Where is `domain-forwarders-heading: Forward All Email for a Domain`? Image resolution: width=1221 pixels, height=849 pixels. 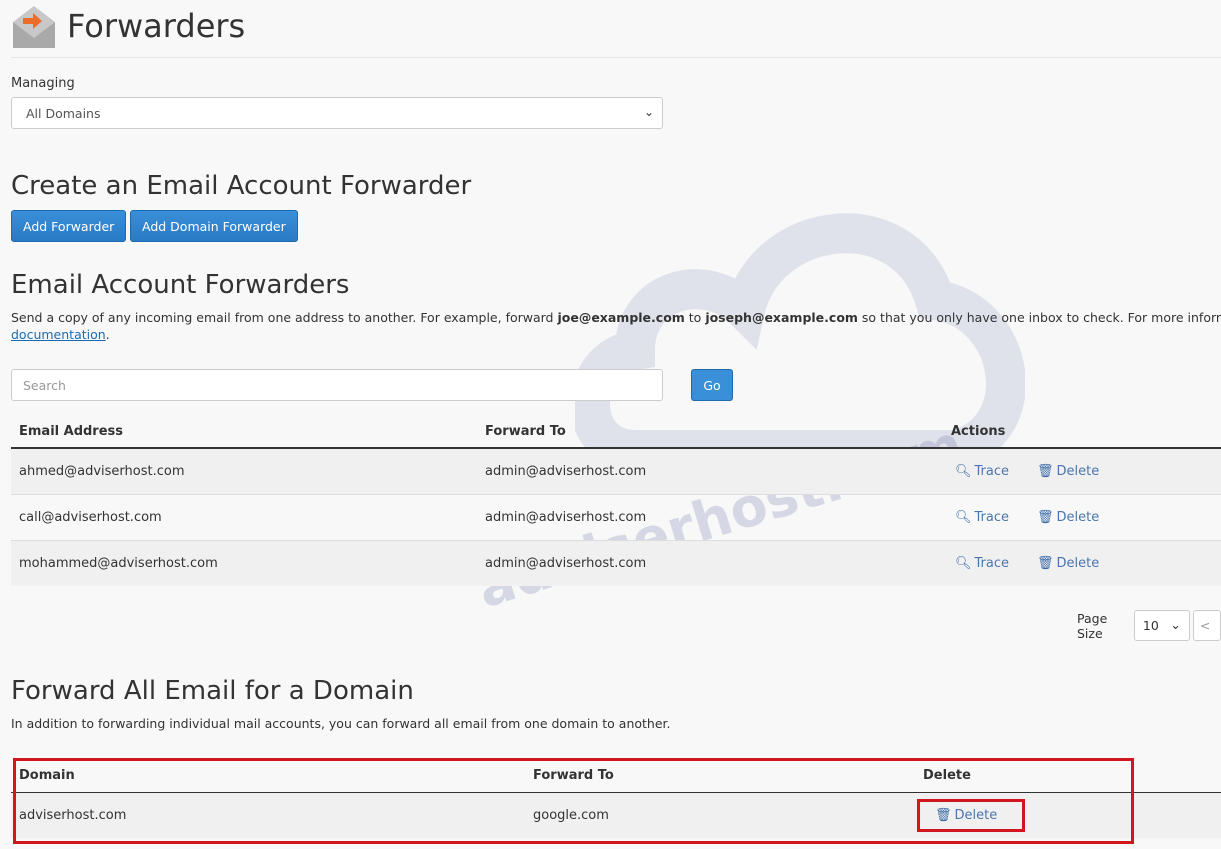 domain-forwarders-heading: Forward All Email for a Domain is located at coordinates (212, 691).